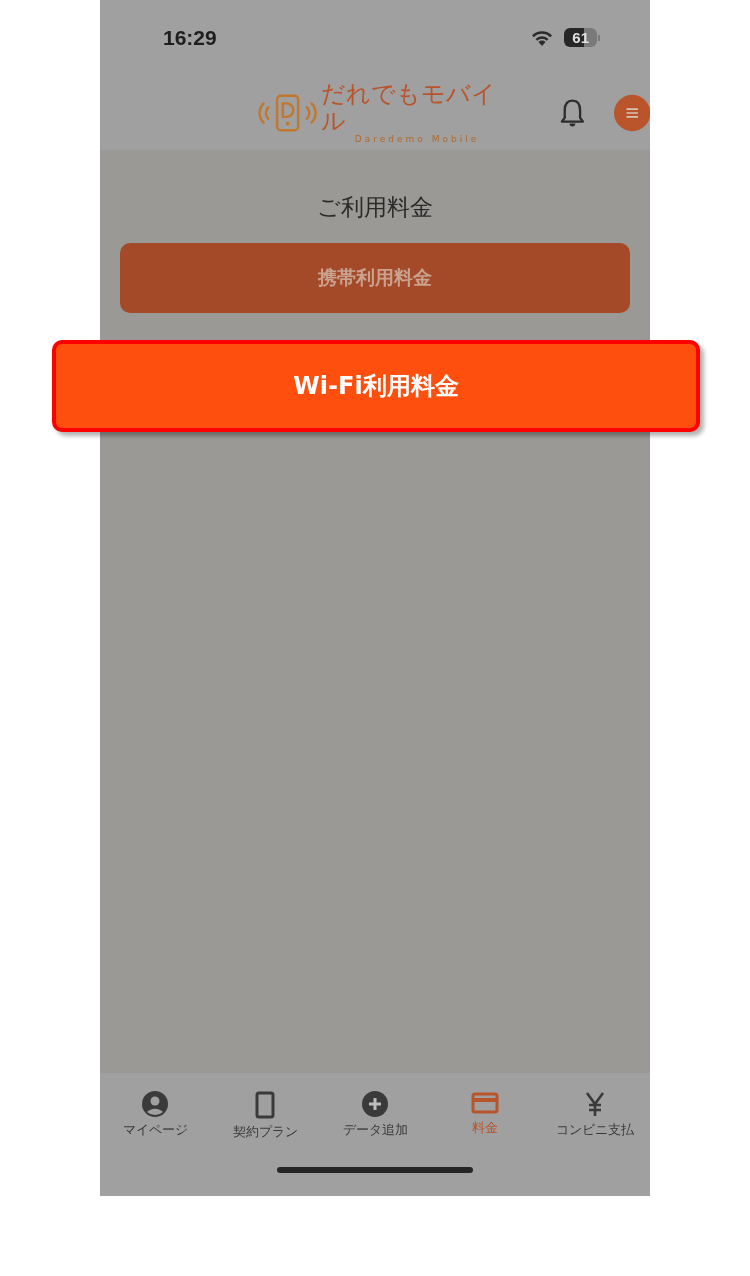  Describe the element at coordinates (417, 138) in the screenshot. I see `logo-subtitle: Daredemo Mobile` at that location.